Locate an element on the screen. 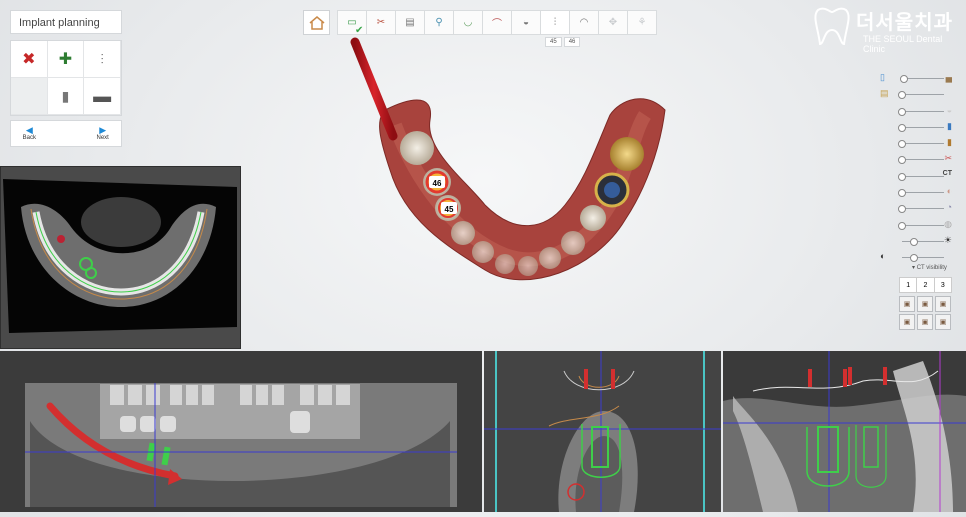 This screenshot has width=966, height=517. slider-crown: ▤ is located at coordinates (920, 94).